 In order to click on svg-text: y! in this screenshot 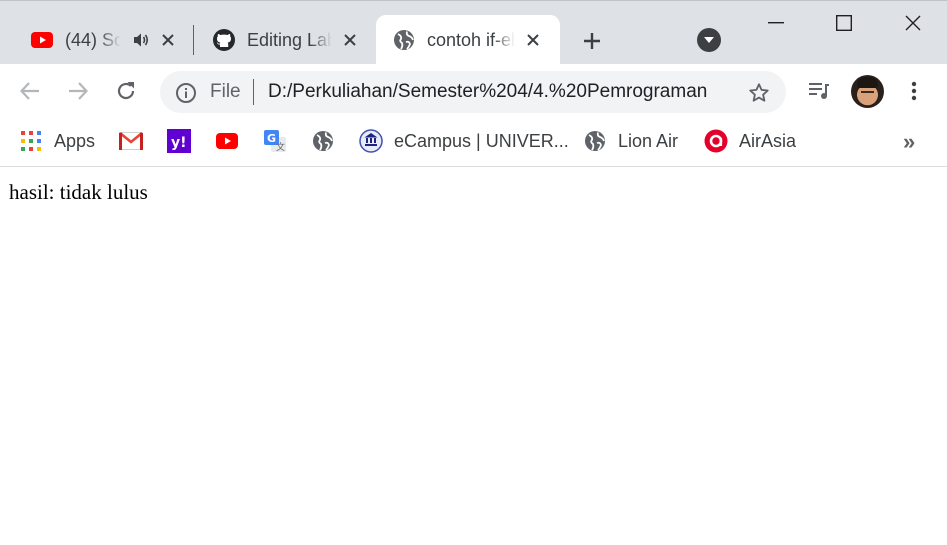, I will do `click(179, 143)`.